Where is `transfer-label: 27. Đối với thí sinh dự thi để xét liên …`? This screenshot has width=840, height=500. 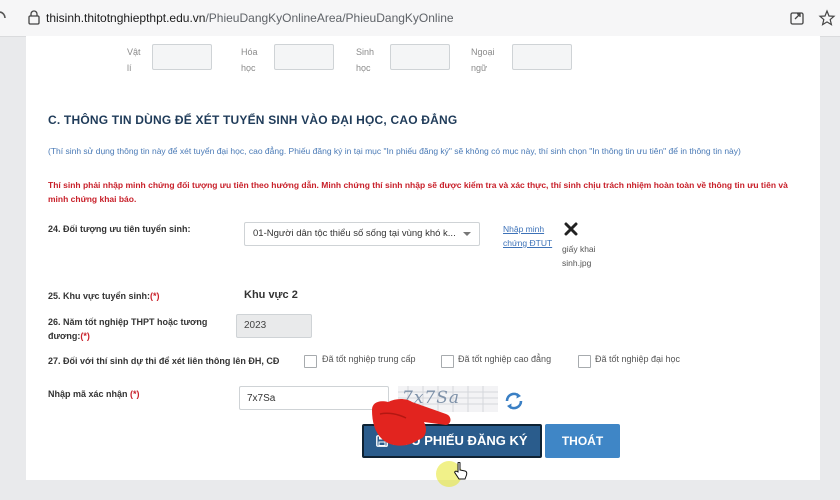
transfer-label: 27. Đối với thí sinh dự thi để xét liên … is located at coordinates (164, 361).